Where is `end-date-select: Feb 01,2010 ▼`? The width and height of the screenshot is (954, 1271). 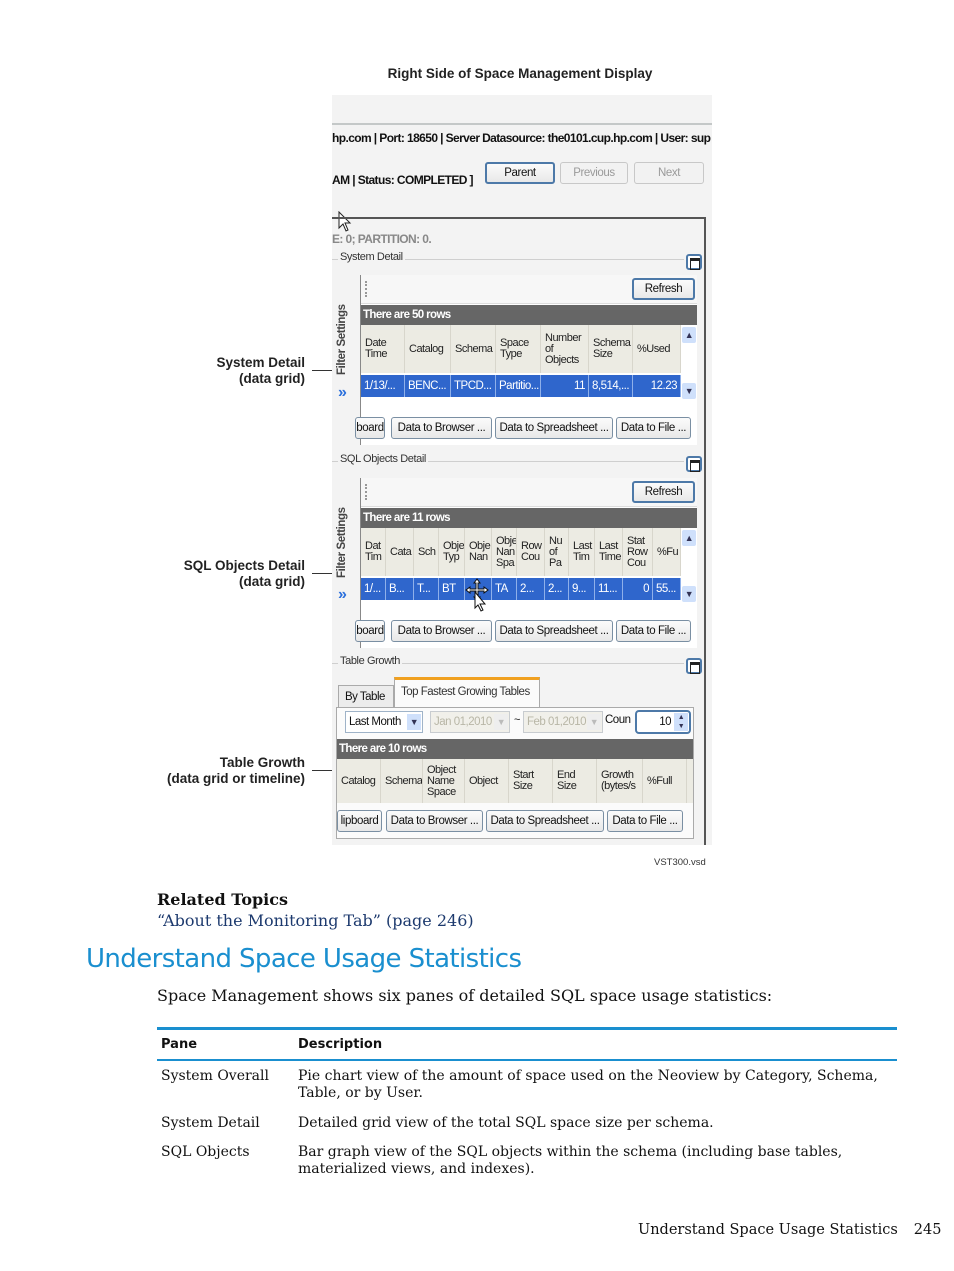
end-date-select: Feb 01,2010 ▼ is located at coordinates (563, 722).